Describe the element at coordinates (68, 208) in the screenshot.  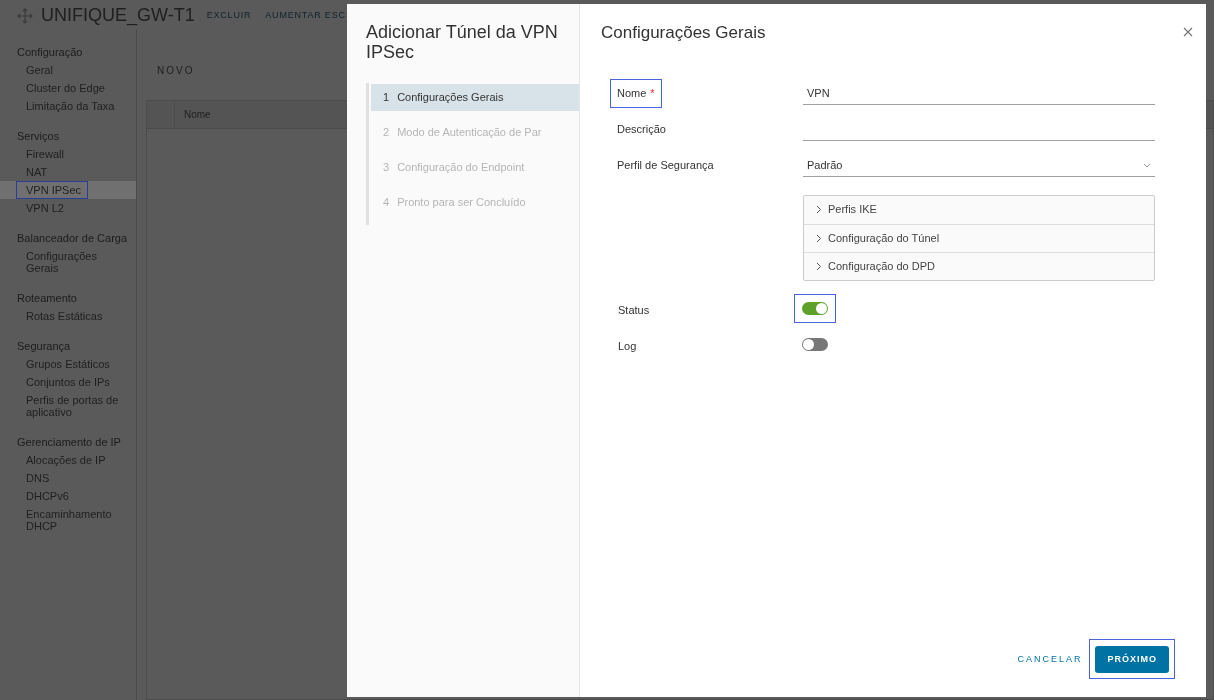
I see `sidebar-item: VPN L2` at that location.